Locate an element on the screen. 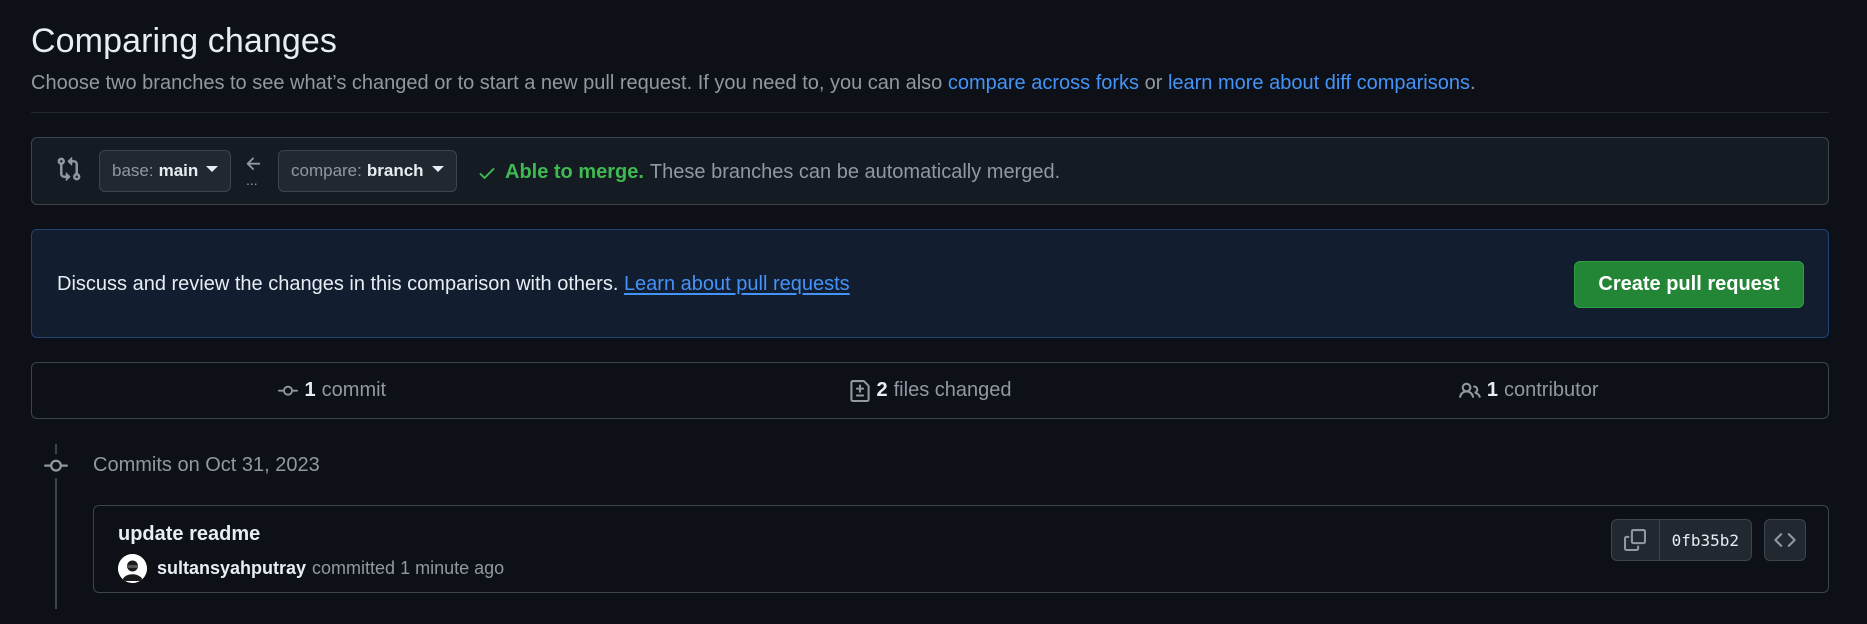 The image size is (1867, 624). commits-label: commit is located at coordinates (354, 390).